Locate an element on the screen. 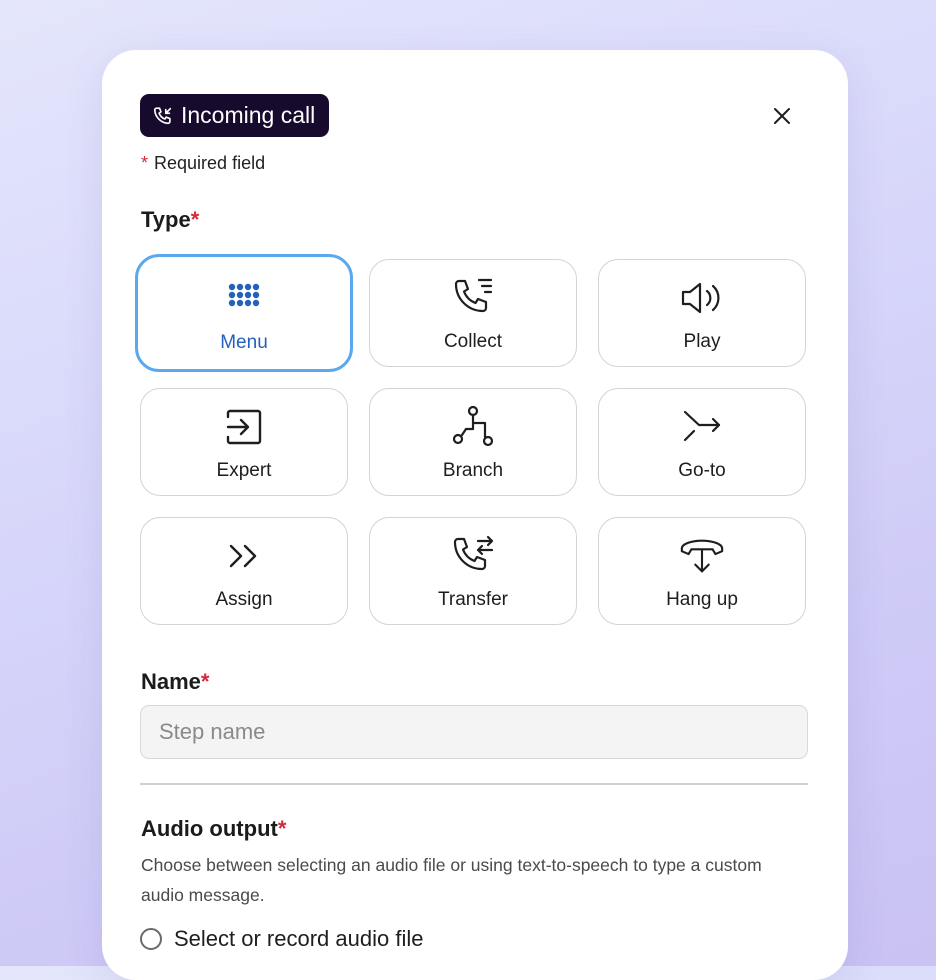  type-tile-transfer: Transfer is located at coordinates (473, 571).